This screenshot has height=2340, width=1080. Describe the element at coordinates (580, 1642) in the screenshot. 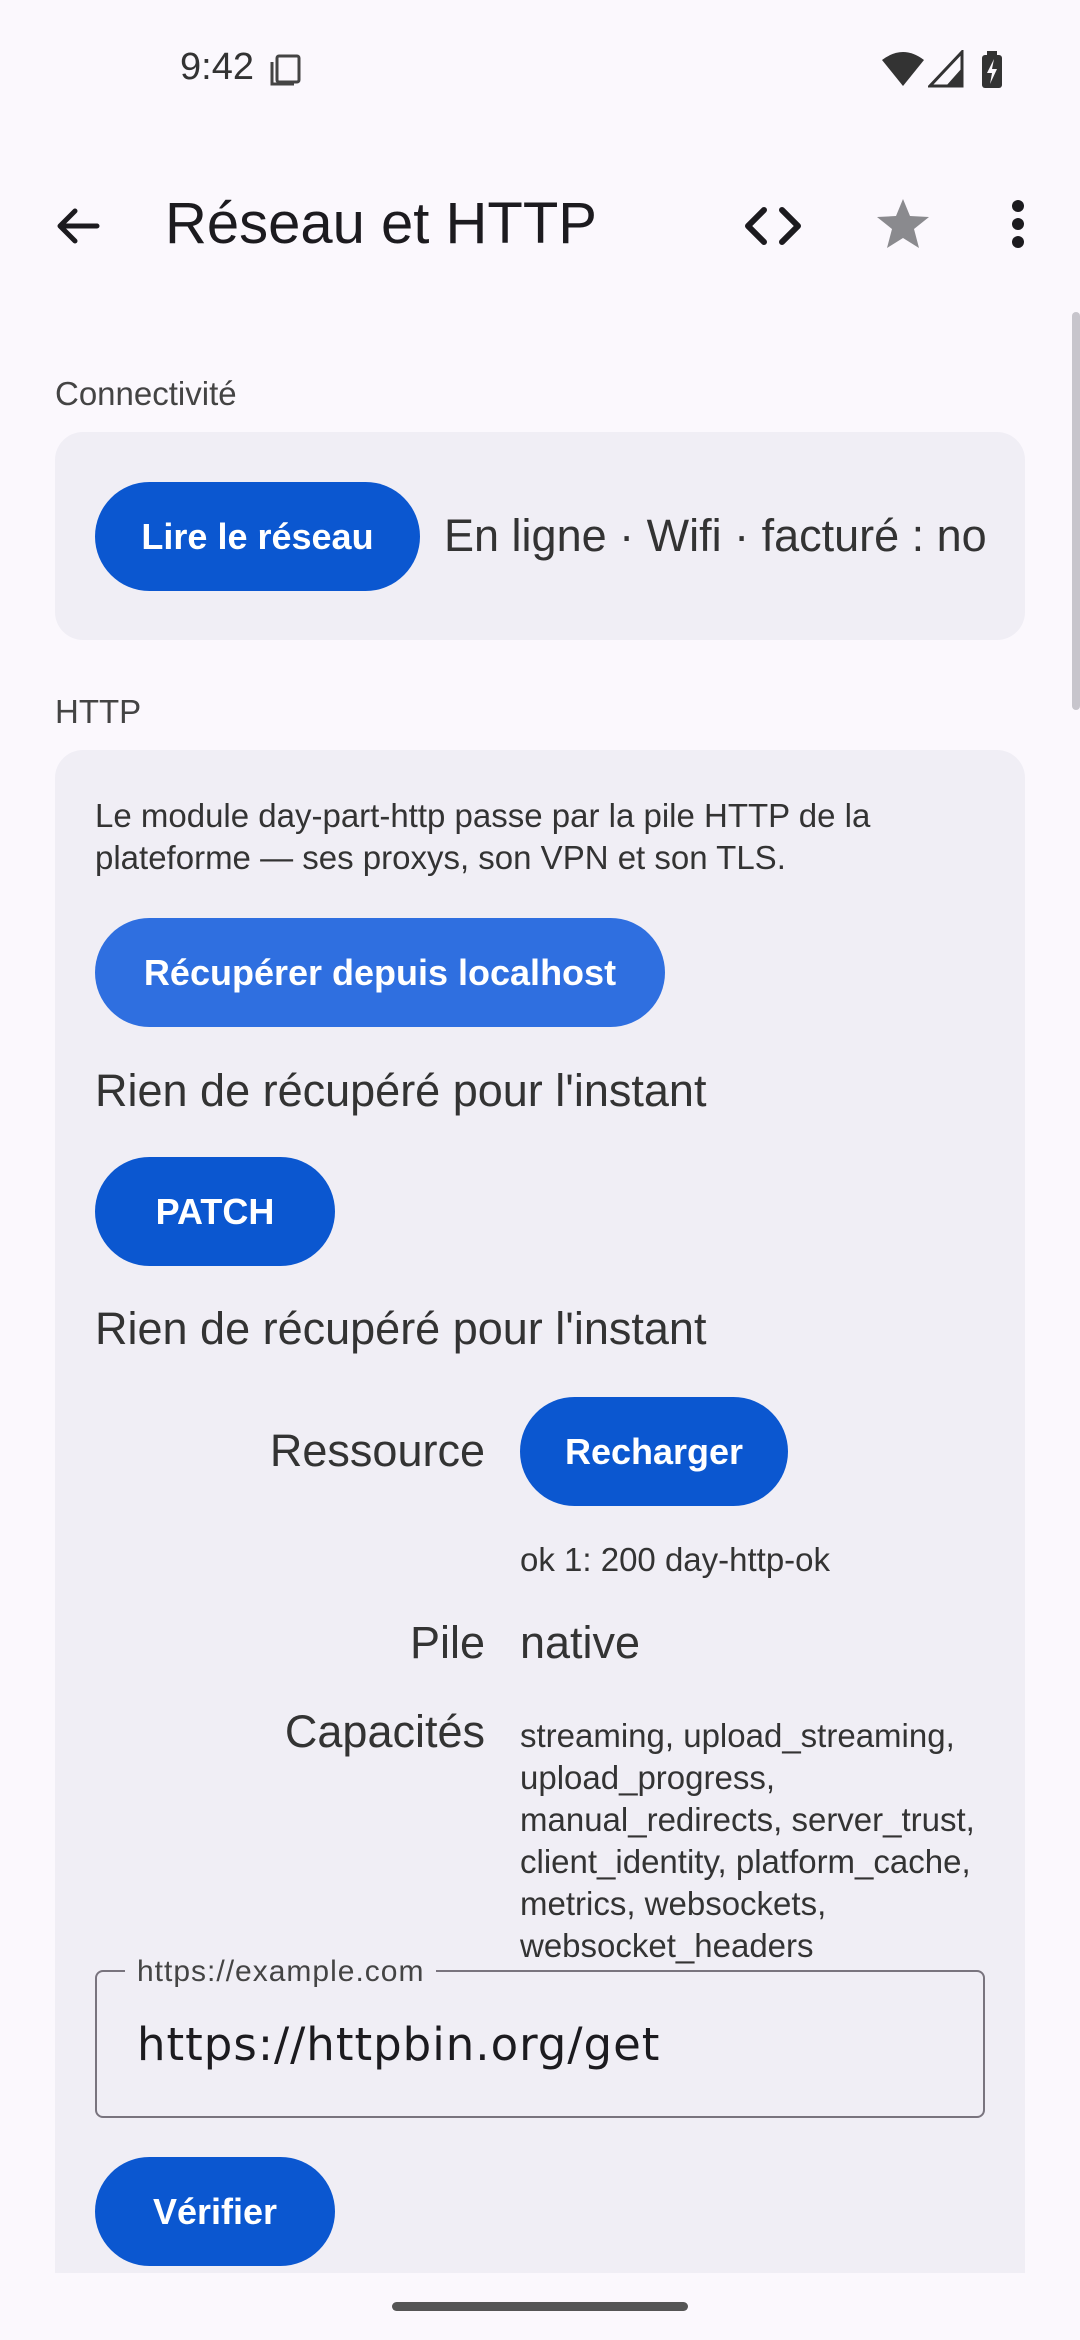

I see `stack-value: native` at that location.